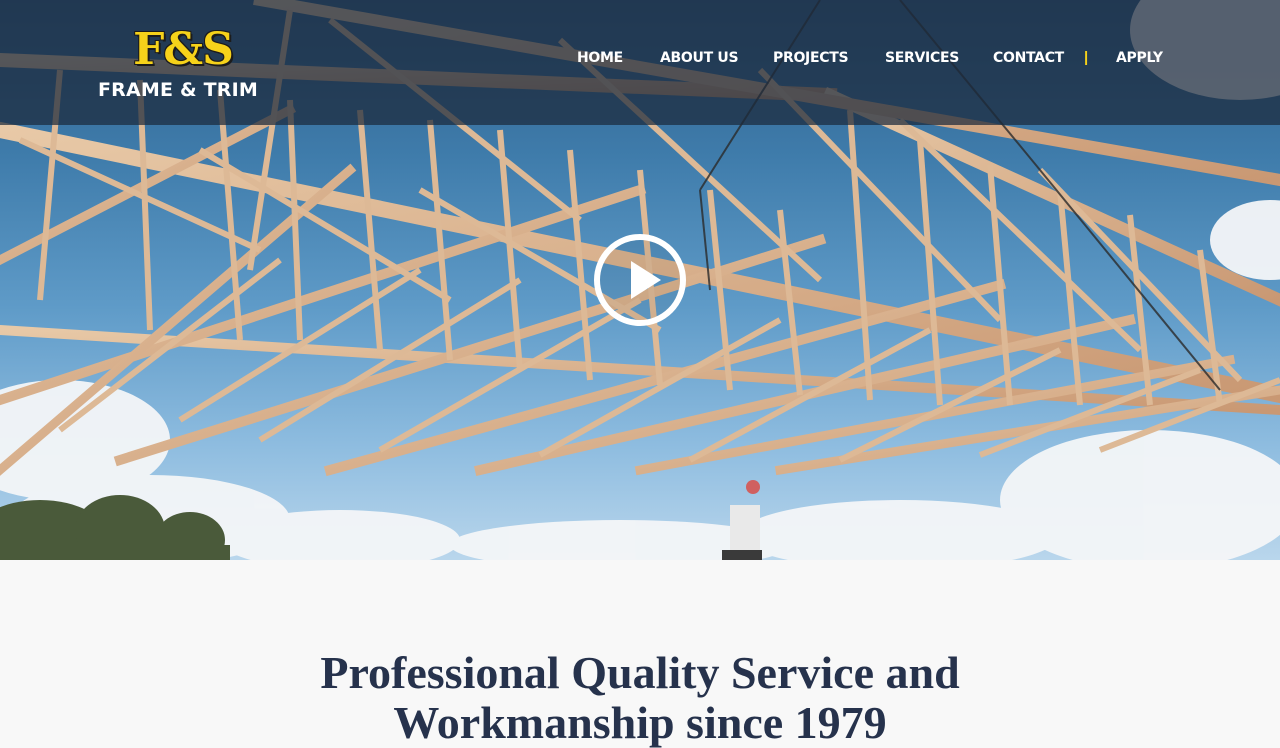 This screenshot has width=1280, height=748. I want to click on headline-line-1: Professional Quality Service and, so click(640, 672).